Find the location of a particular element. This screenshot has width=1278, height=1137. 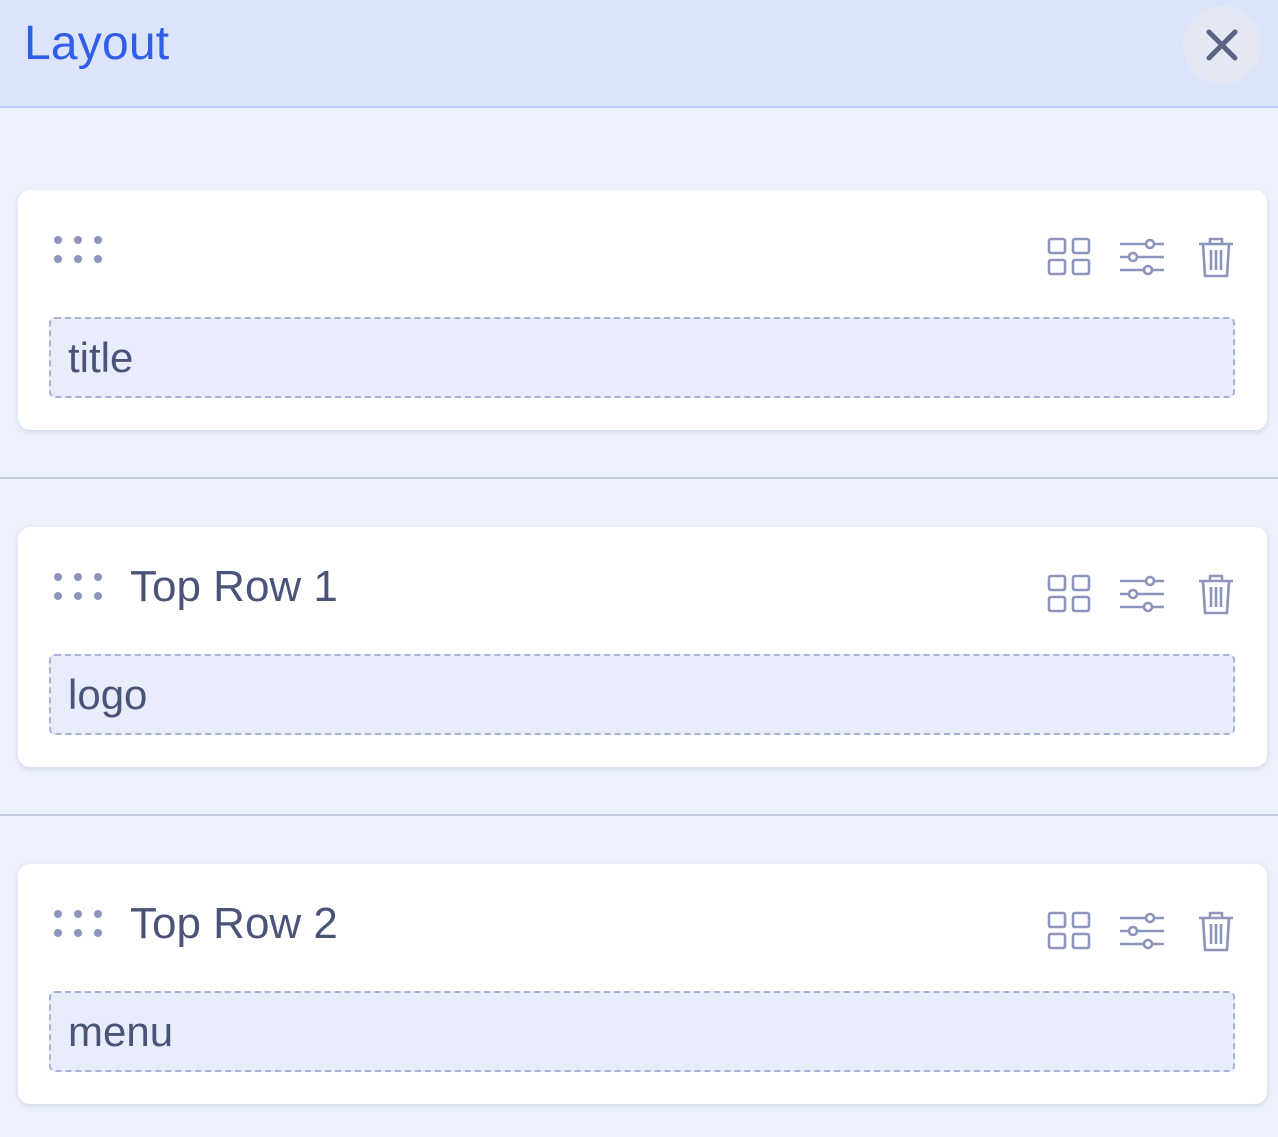

slot-item: logo is located at coordinates (642, 694).